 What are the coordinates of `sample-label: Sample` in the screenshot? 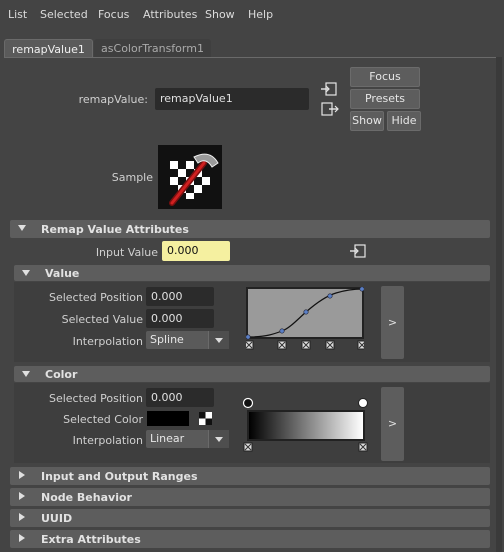 It's located at (132, 177).